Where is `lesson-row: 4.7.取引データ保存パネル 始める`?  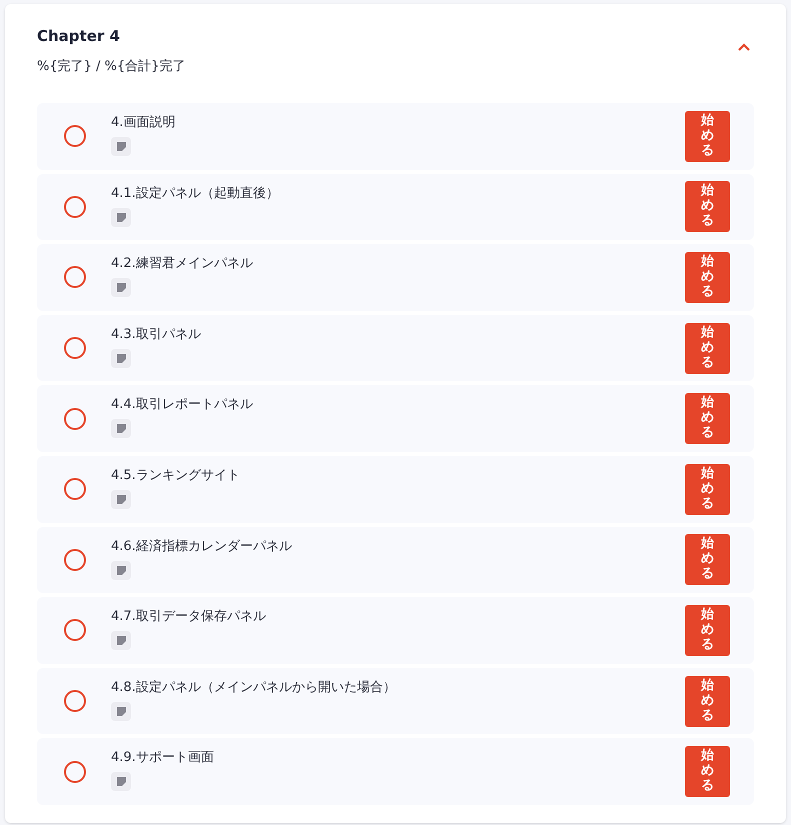
lesson-row: 4.7.取引データ保存パネル 始める is located at coordinates (395, 630).